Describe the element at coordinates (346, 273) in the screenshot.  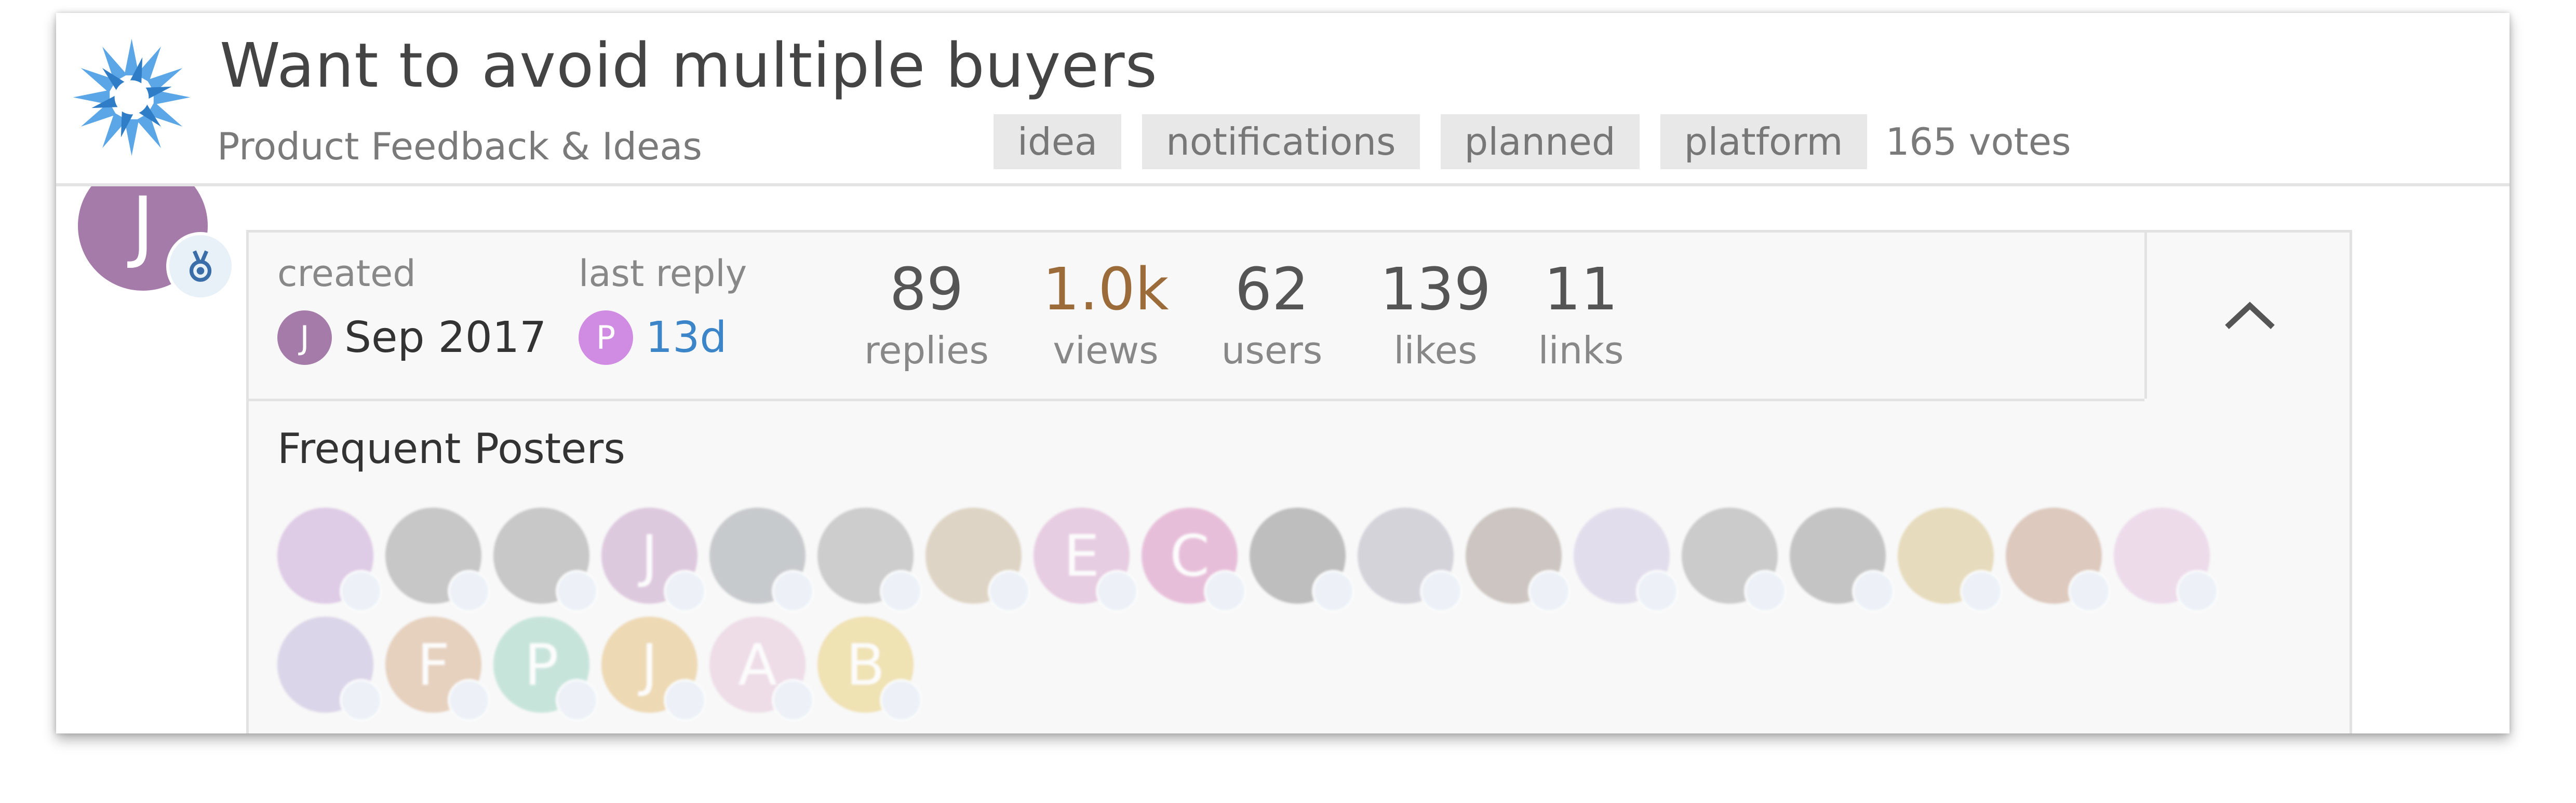
I see `created-label: created` at that location.